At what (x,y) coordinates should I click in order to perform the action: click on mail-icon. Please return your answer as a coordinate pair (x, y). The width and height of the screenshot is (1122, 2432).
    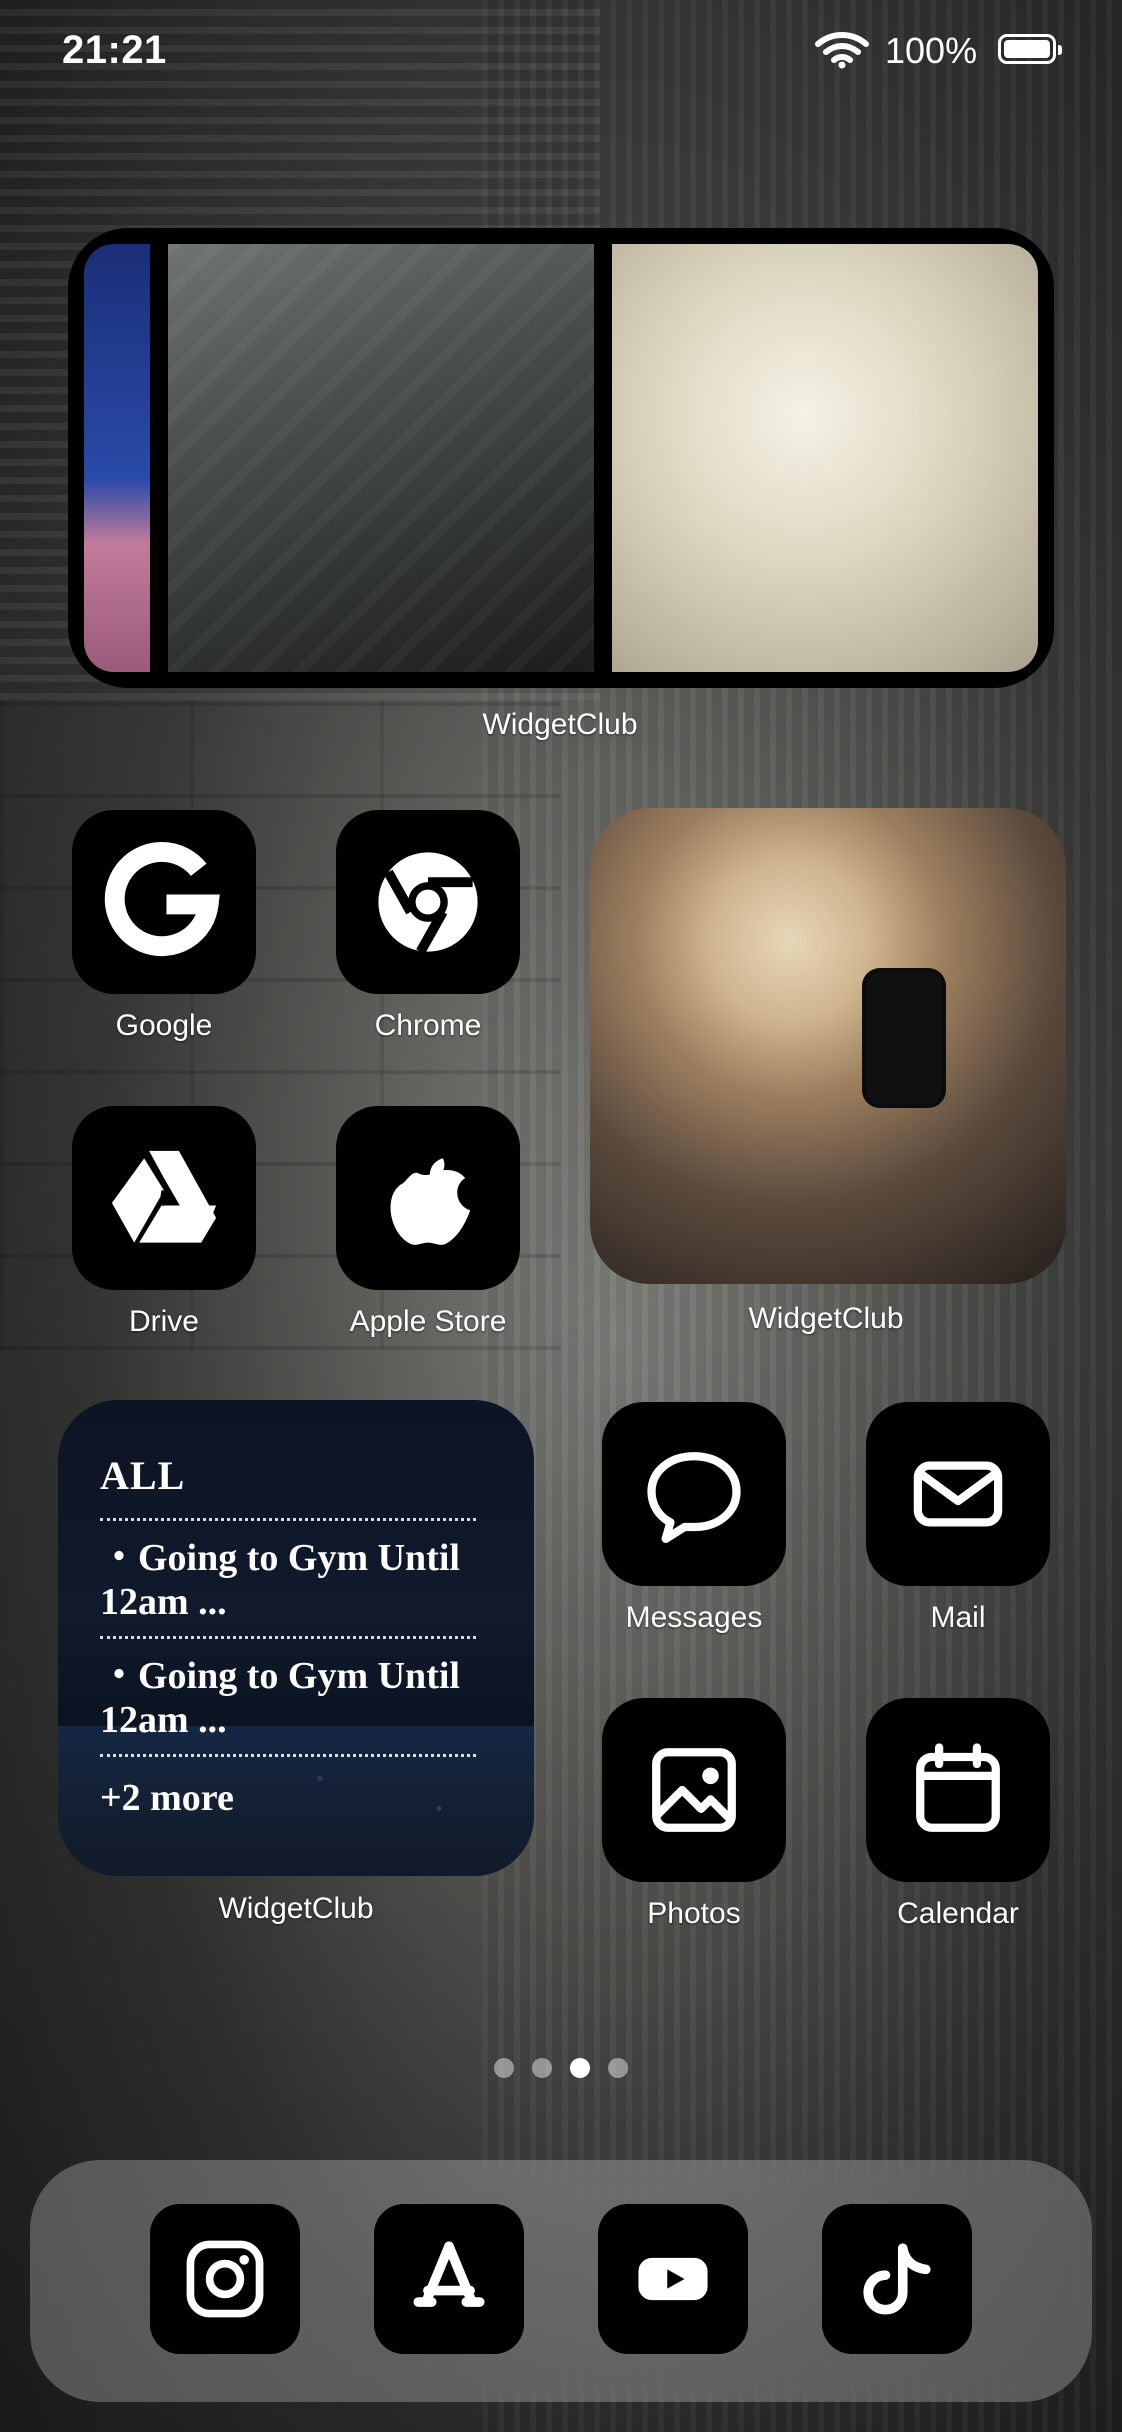
    Looking at the image, I should click on (958, 1494).